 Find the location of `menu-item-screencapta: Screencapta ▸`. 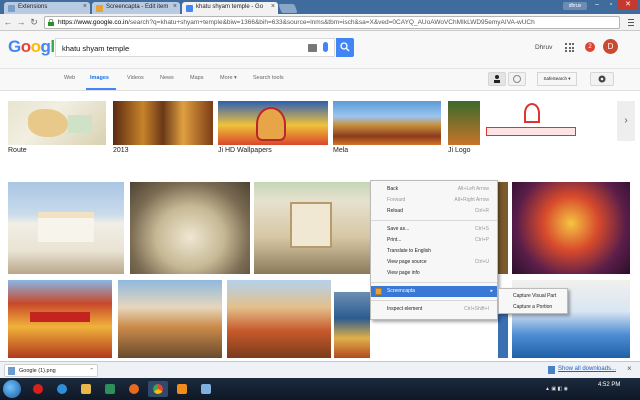

menu-item-screencapta: Screencapta ▸ is located at coordinates (434, 291).